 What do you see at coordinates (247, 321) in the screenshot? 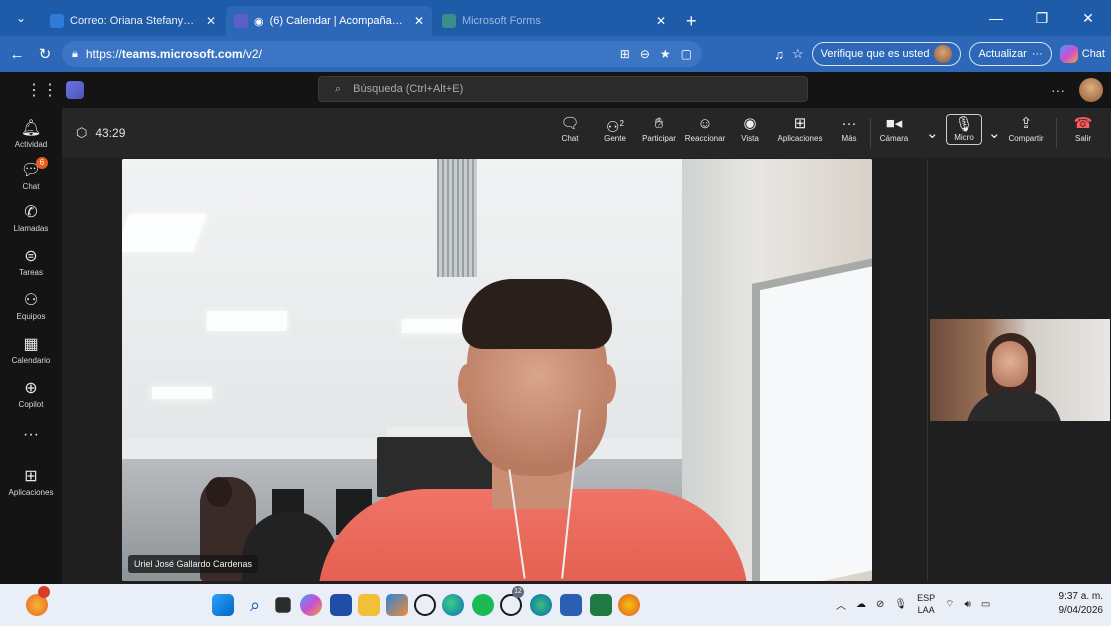
I see `ceiling-light` at bounding box center [247, 321].